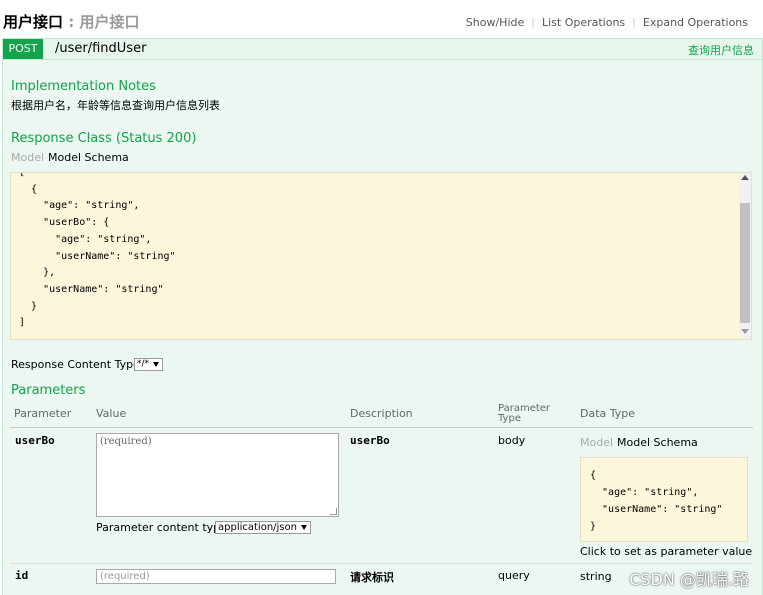  I want to click on userbo-body-textarea: (required), so click(217, 475).